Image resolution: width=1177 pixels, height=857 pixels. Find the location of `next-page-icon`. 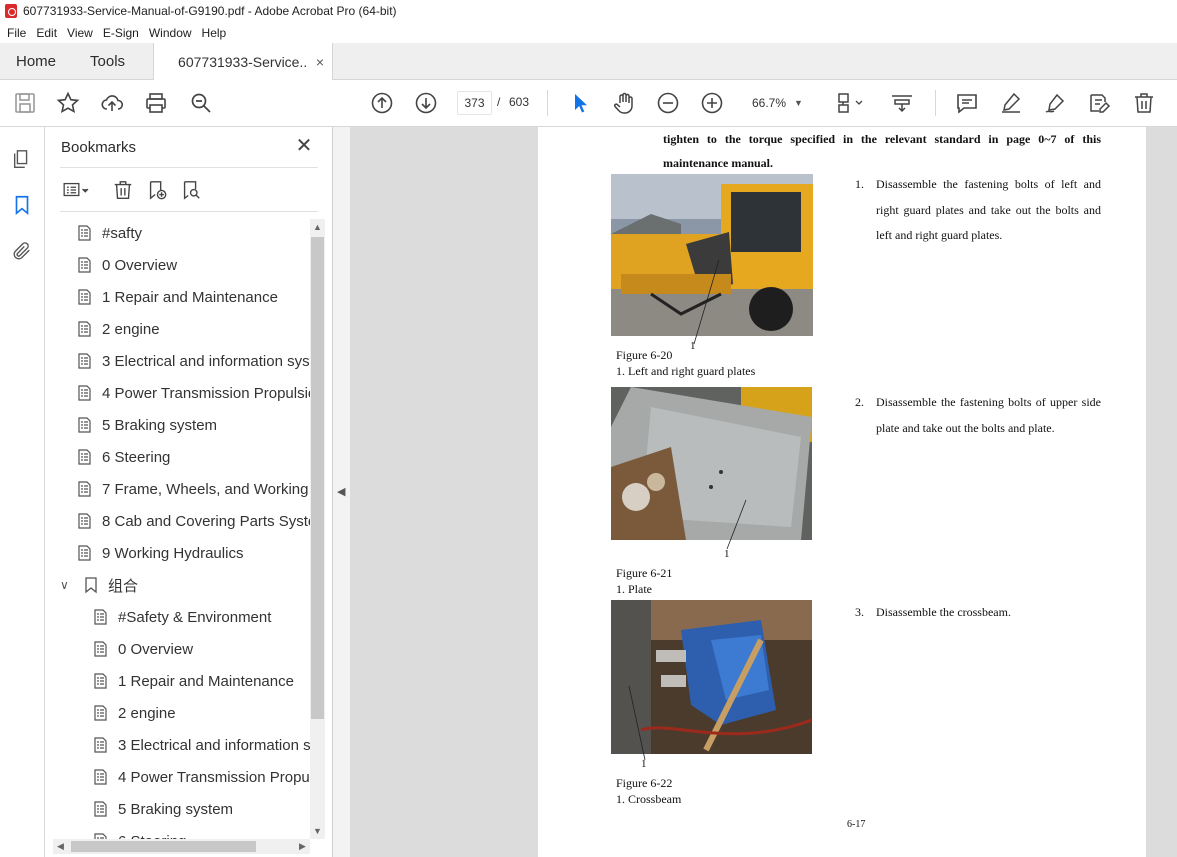

next-page-icon is located at coordinates (426, 103).